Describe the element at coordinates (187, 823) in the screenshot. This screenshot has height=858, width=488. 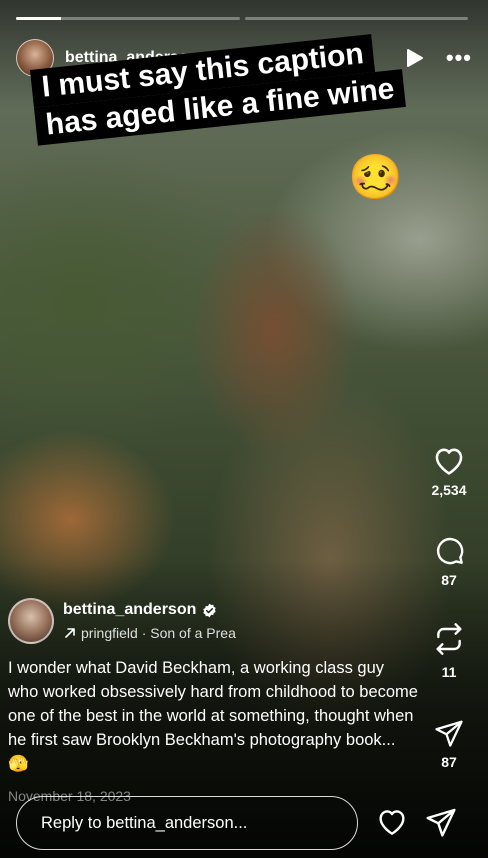
I see `reply-input` at that location.